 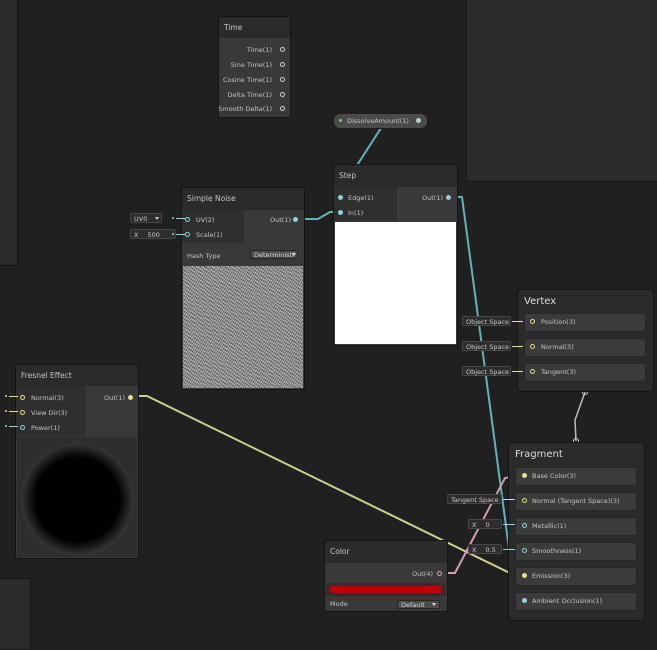 I want to click on edge-input-label: Edge(1), so click(x=361, y=198).